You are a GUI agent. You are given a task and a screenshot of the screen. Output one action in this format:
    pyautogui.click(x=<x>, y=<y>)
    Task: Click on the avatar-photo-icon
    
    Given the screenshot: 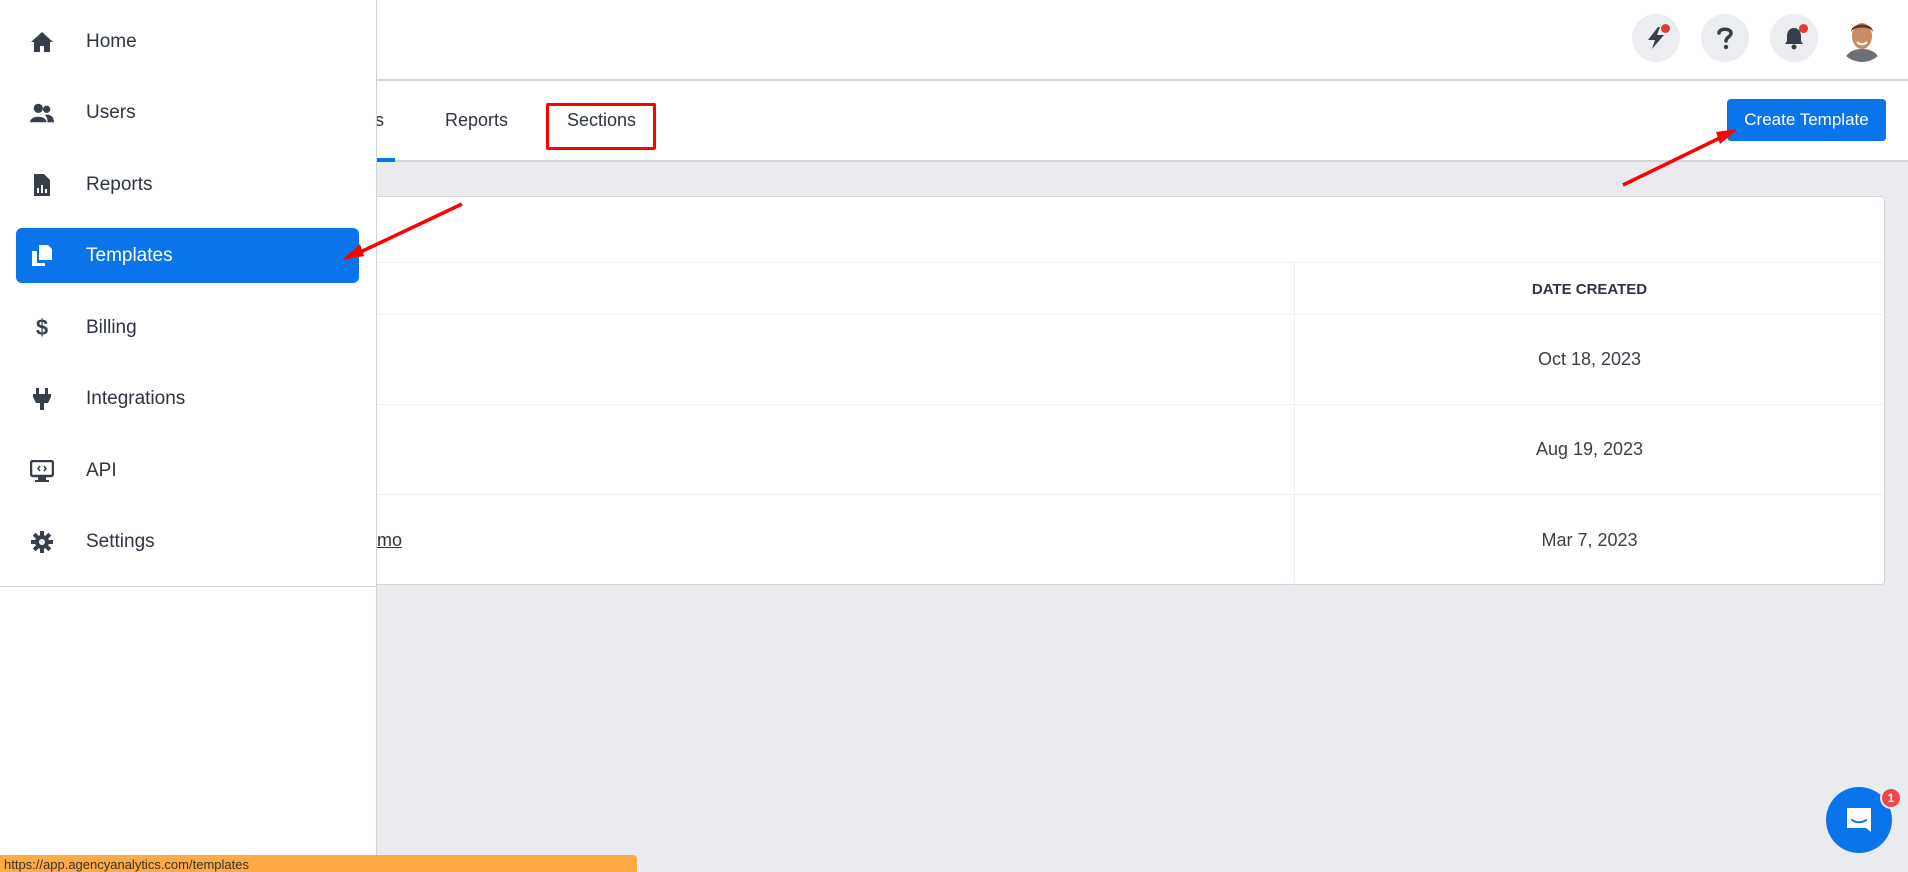 What is the action you would take?
    pyautogui.click(x=1862, y=38)
    